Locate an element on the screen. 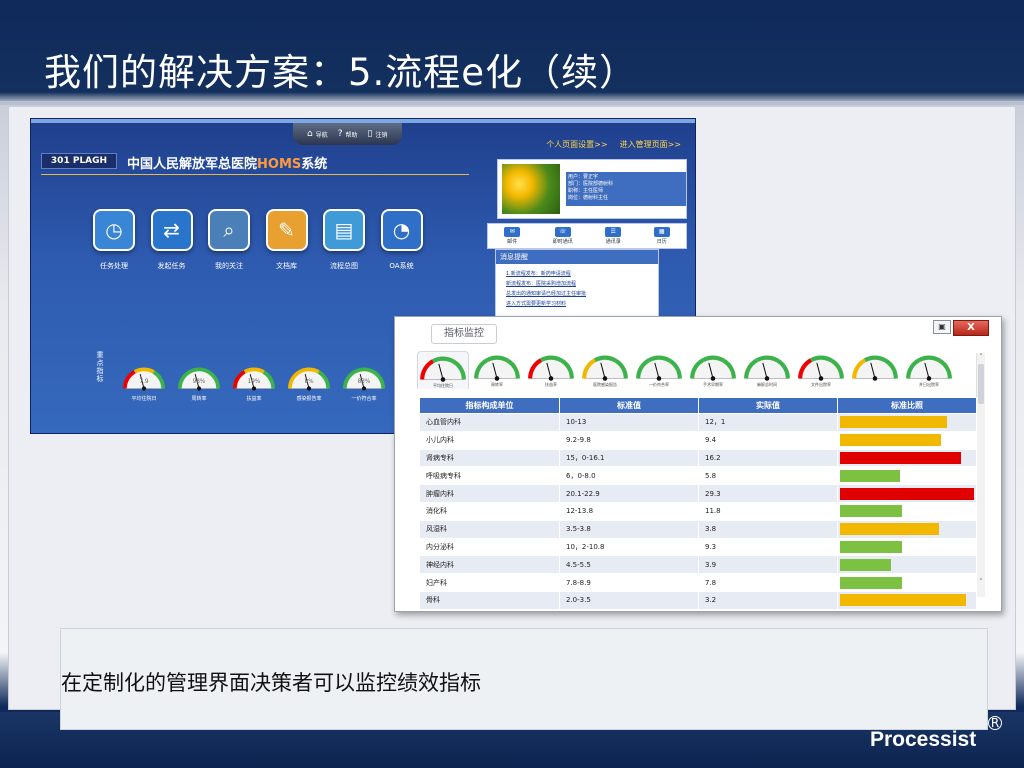 The width and height of the screenshot is (1024, 768). toolbar-nav: ⌂ 导航 is located at coordinates (317, 134).